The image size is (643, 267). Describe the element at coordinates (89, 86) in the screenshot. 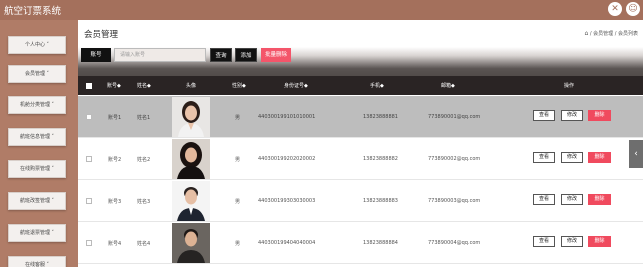

I see `select-all-checkbox` at that location.